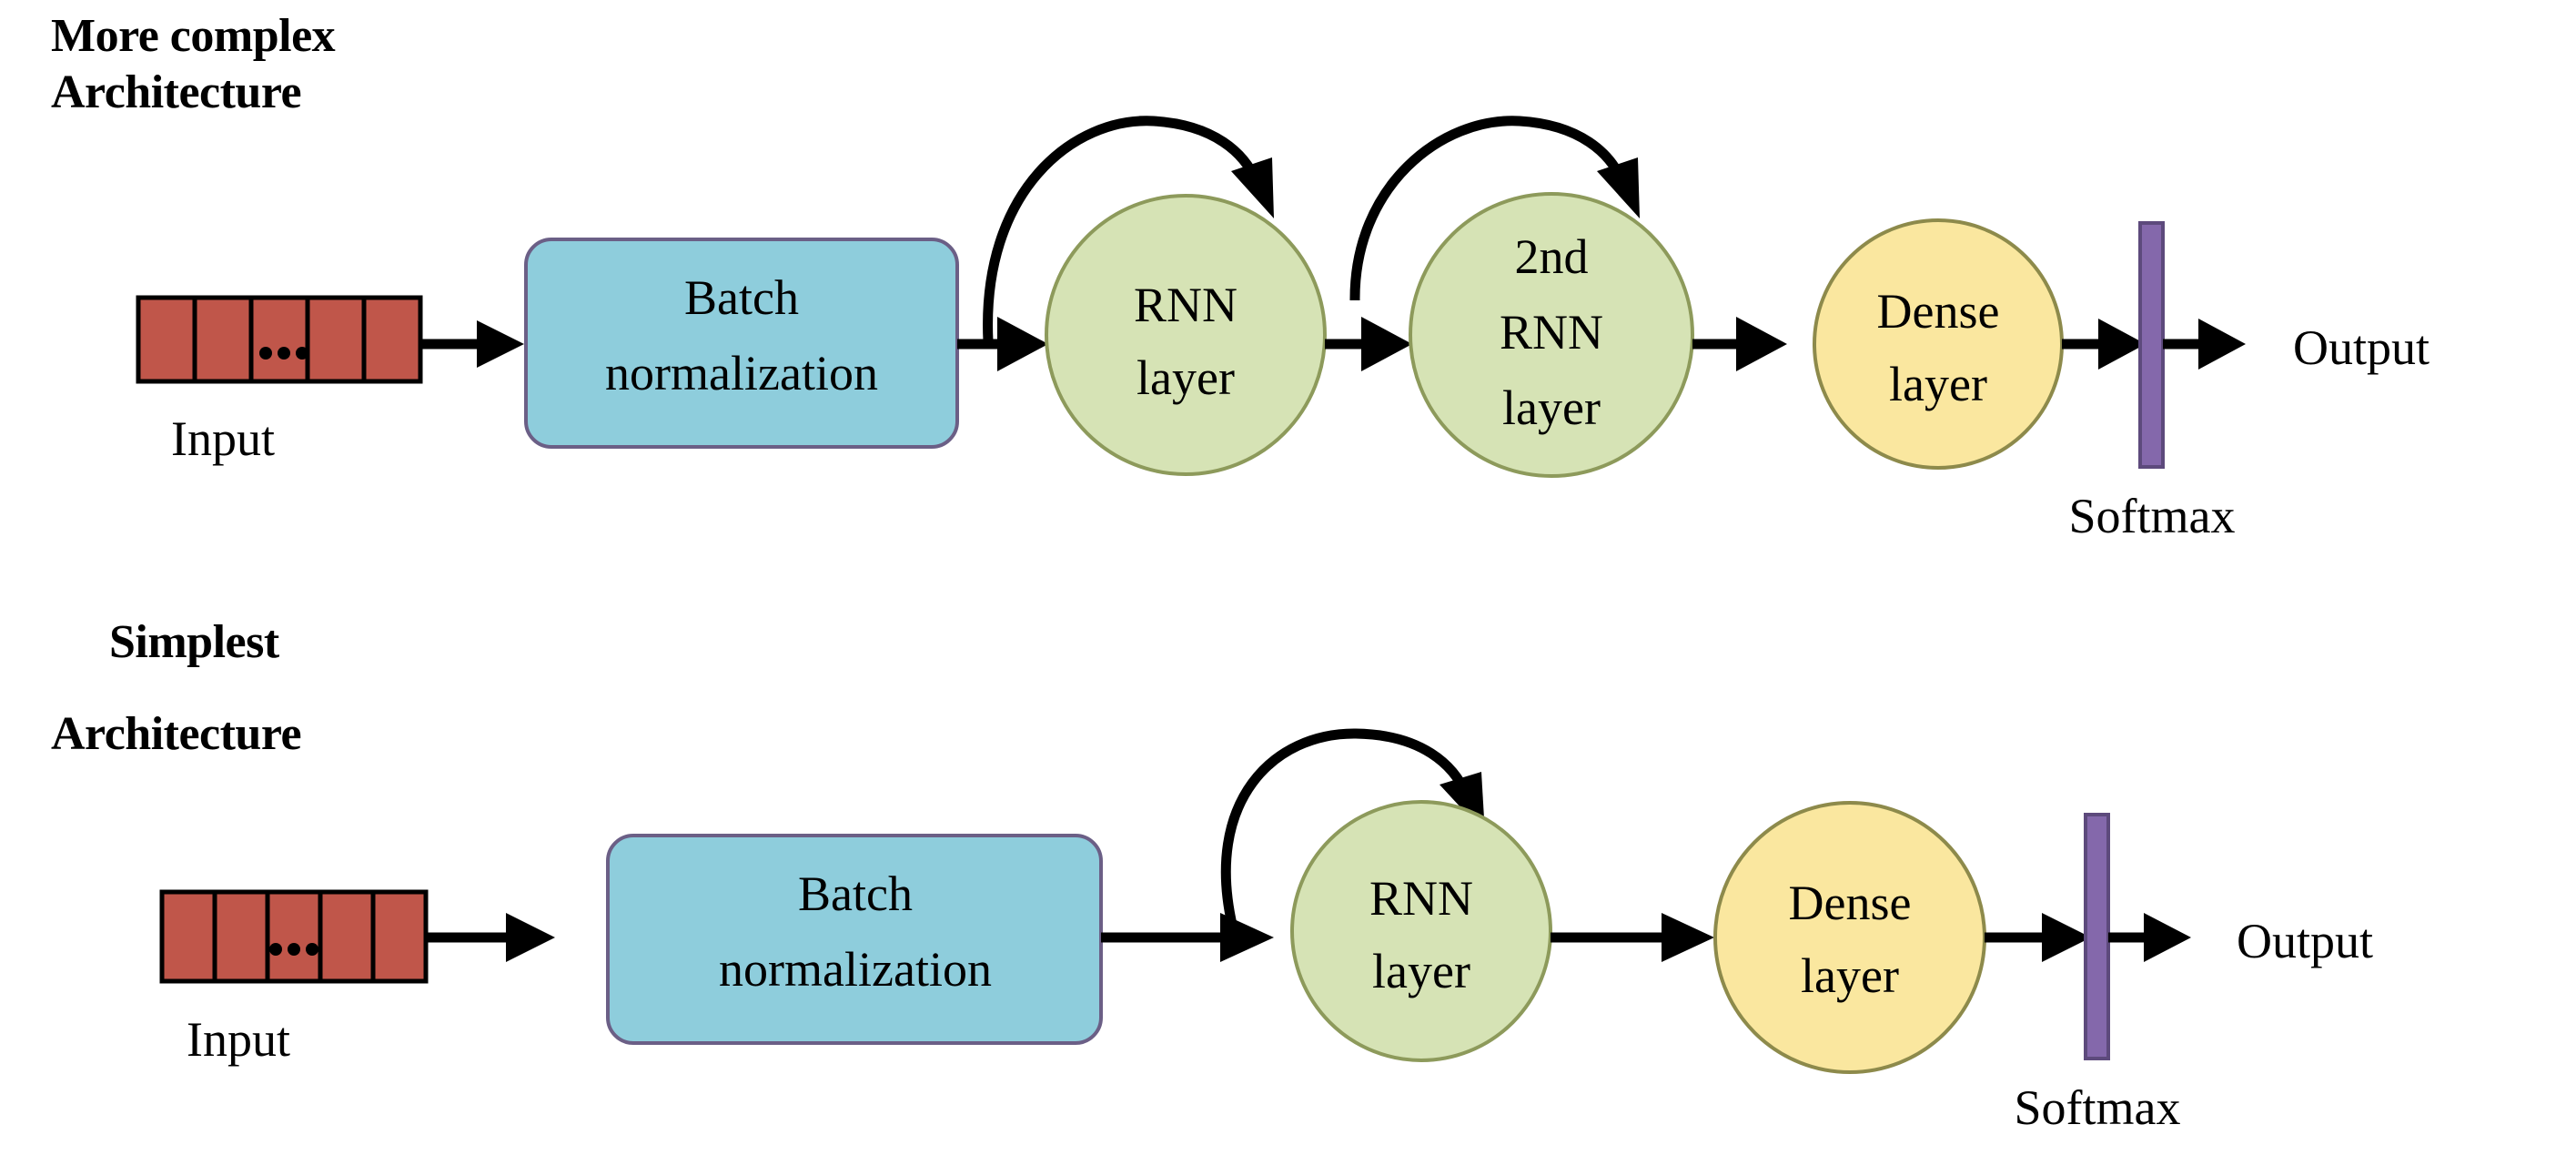 The width and height of the screenshot is (2576, 1155). Describe the element at coordinates (2104, 344) in the screenshot. I see `top-arrow-dense-to-softmax` at that location.